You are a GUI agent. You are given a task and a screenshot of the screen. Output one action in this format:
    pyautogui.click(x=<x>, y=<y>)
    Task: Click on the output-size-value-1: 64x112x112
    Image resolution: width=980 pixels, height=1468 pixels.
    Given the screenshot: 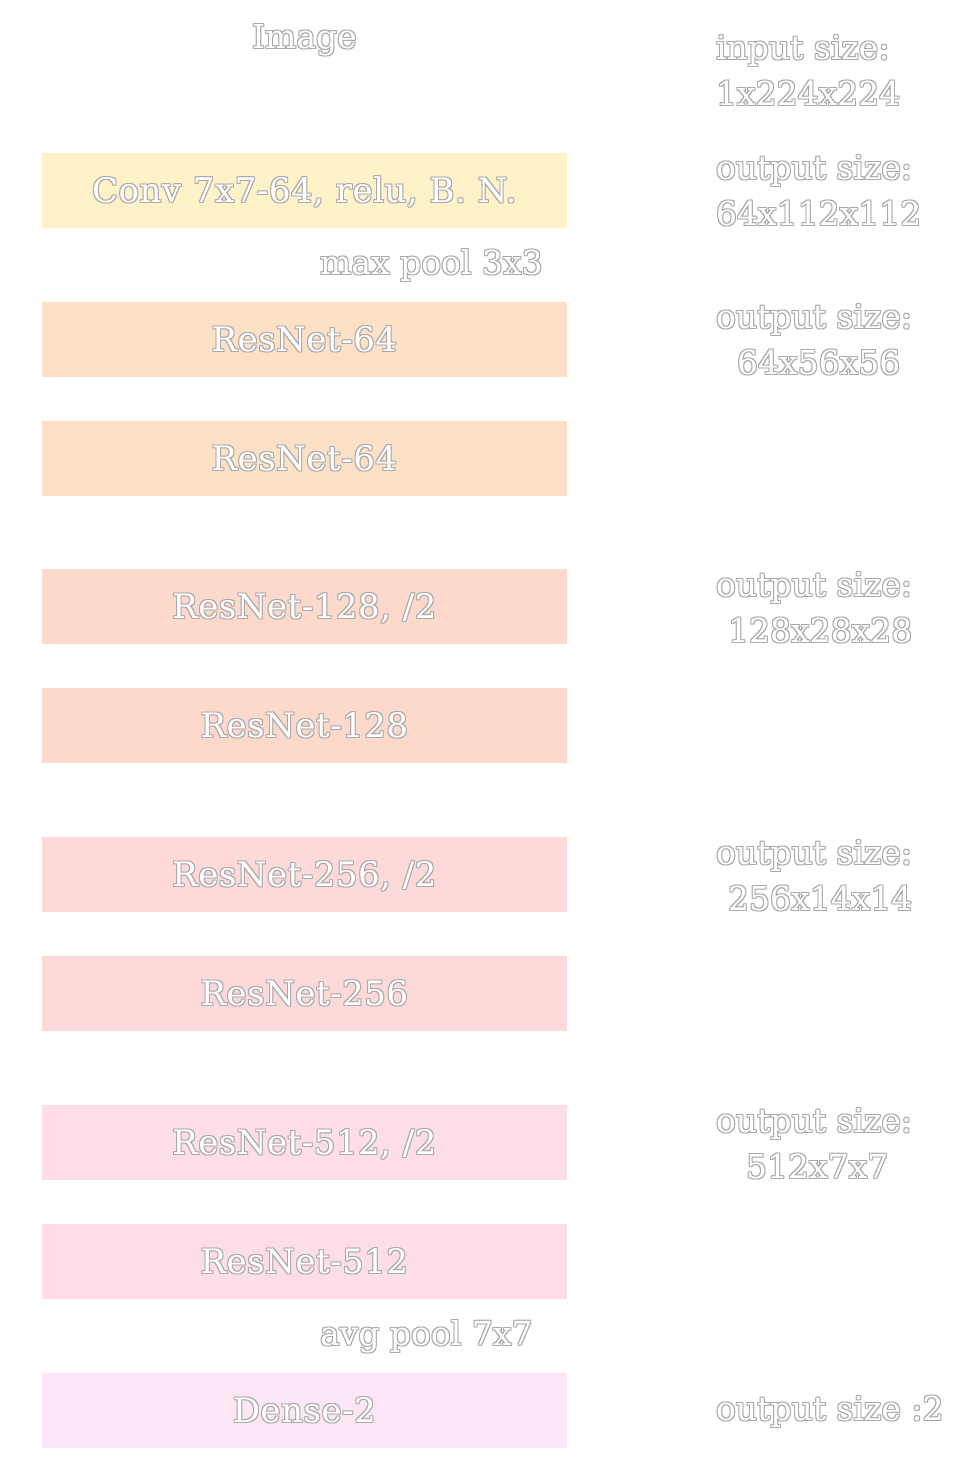 What is the action you would take?
    pyautogui.click(x=819, y=213)
    